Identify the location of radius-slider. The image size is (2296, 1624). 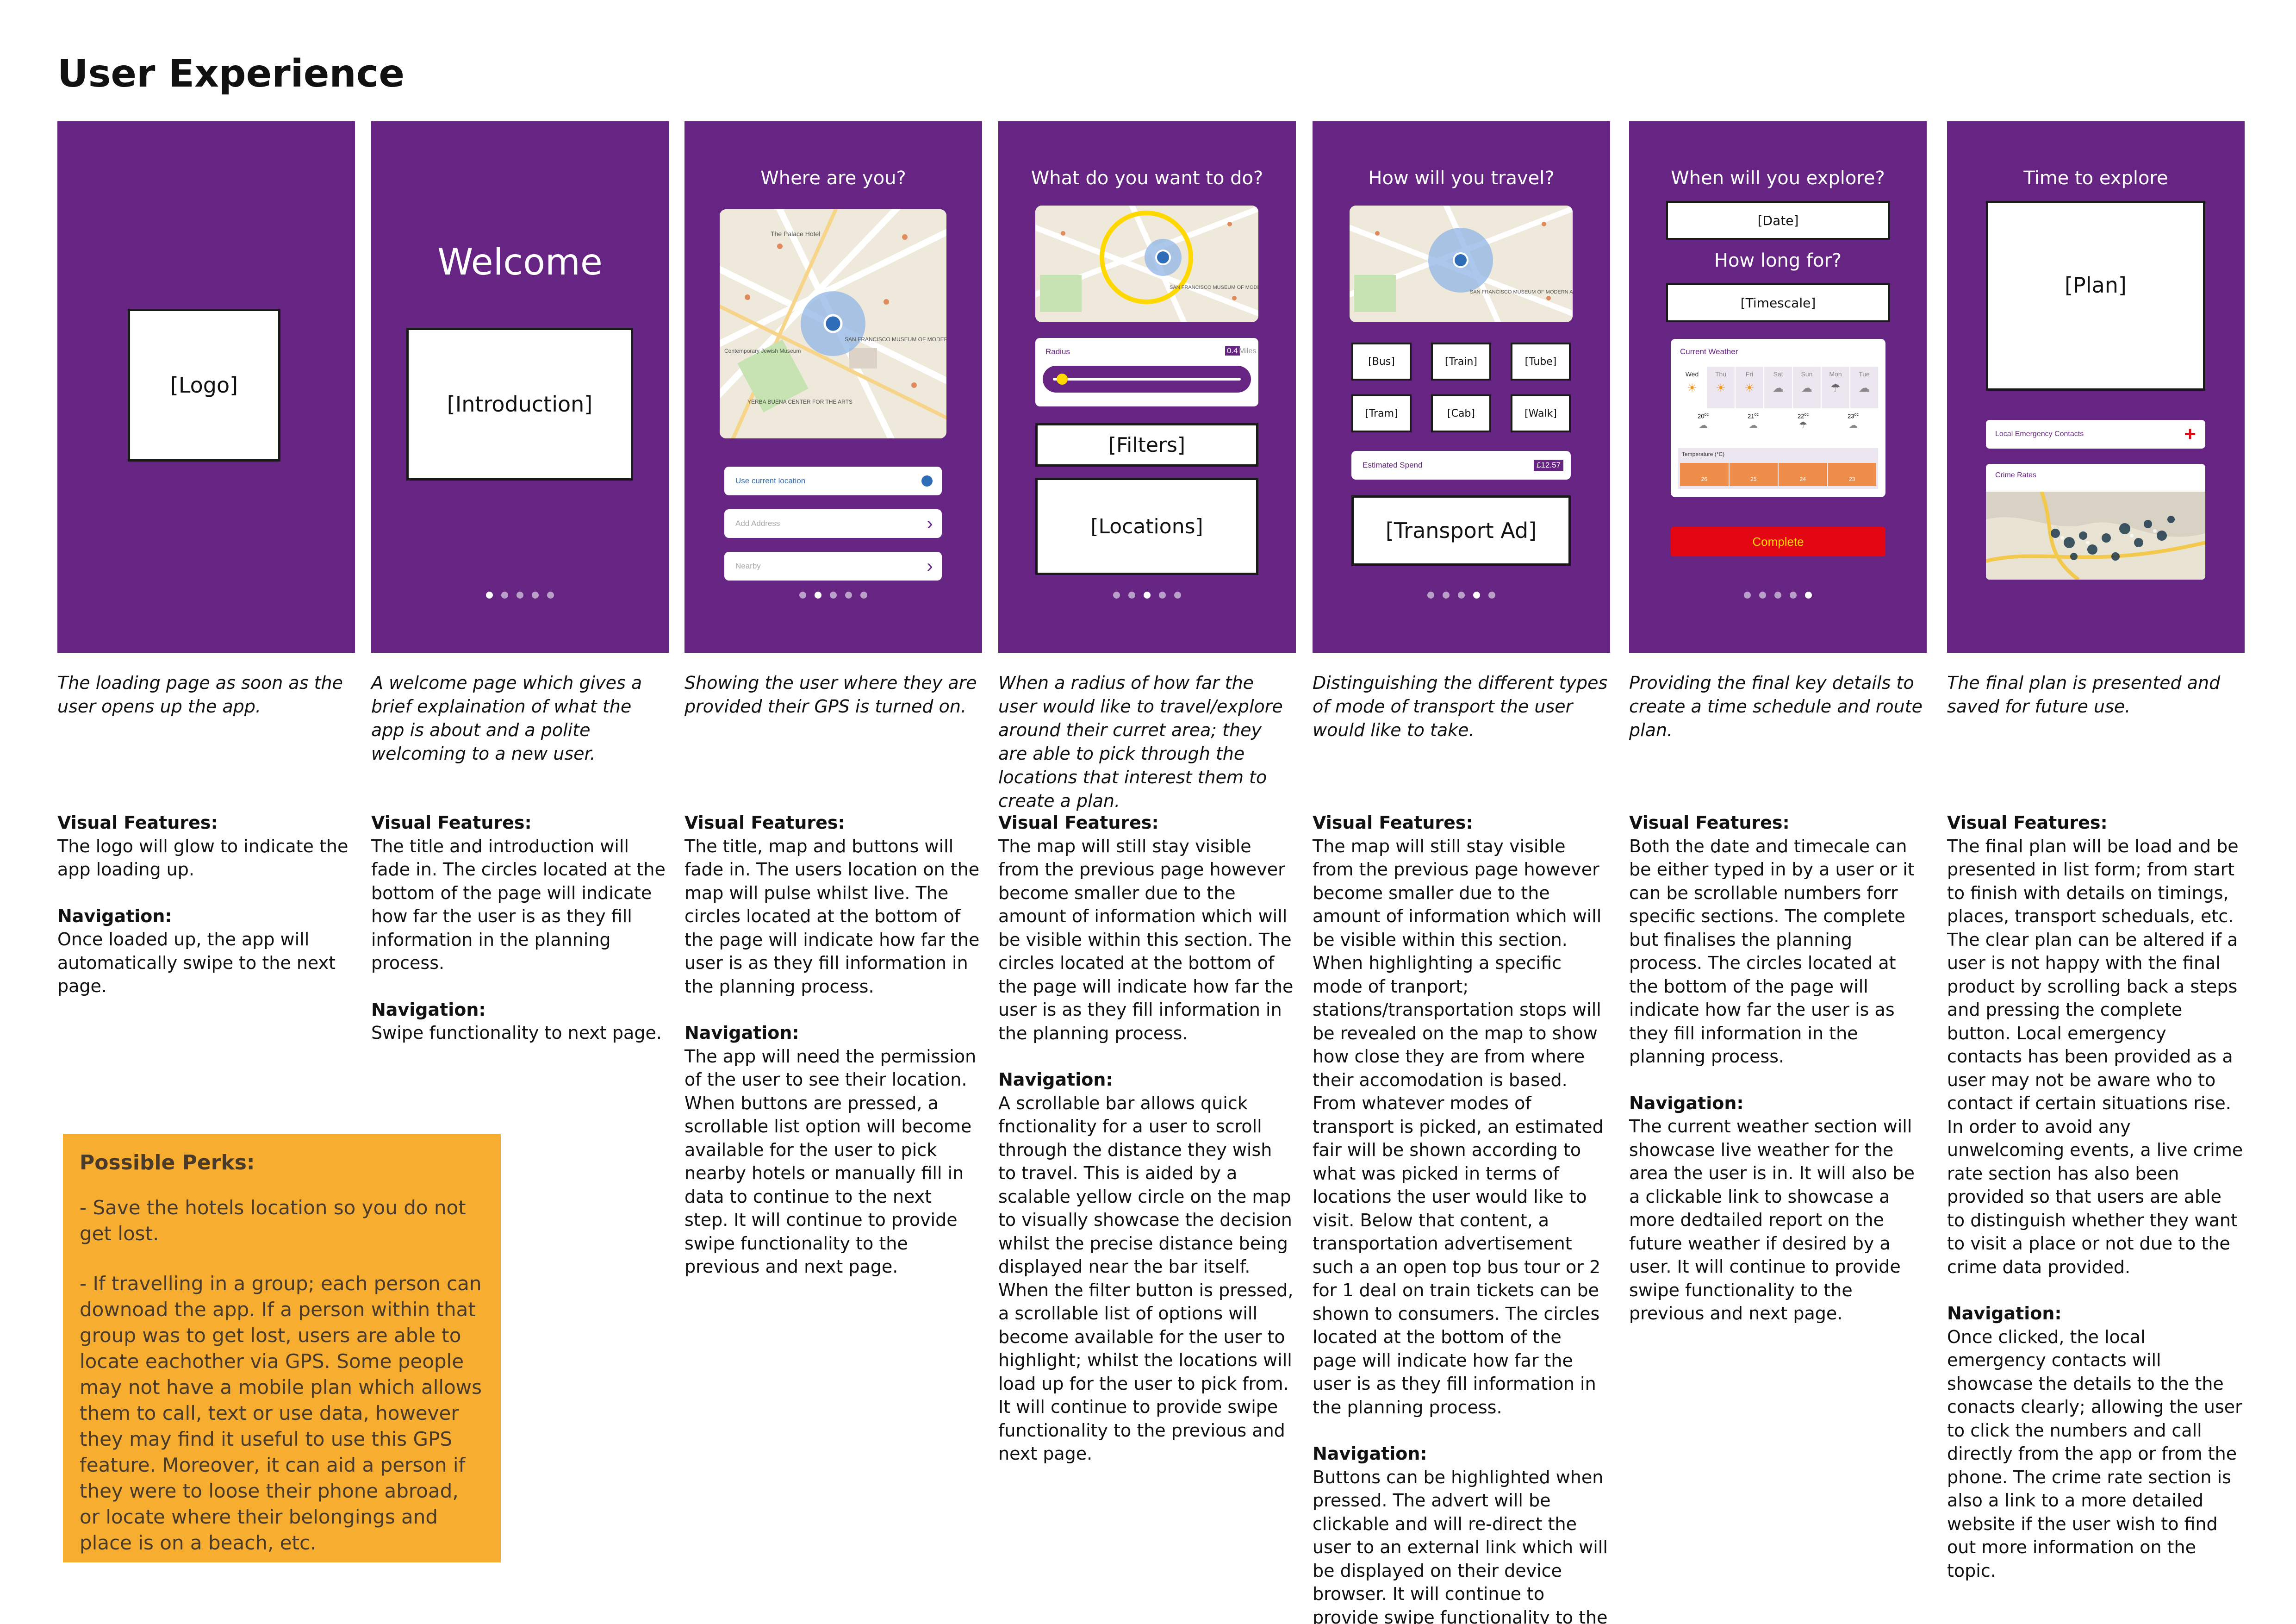
(1147, 379).